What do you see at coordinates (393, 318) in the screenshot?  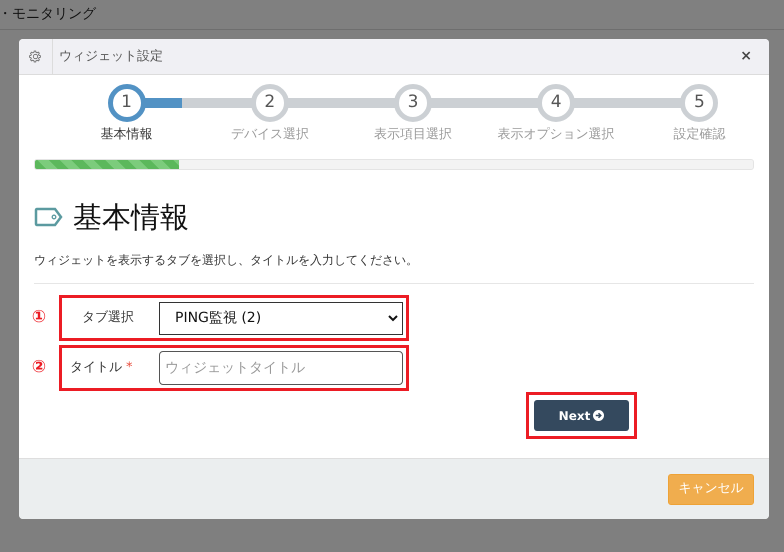 I see `chevron-down-icon` at bounding box center [393, 318].